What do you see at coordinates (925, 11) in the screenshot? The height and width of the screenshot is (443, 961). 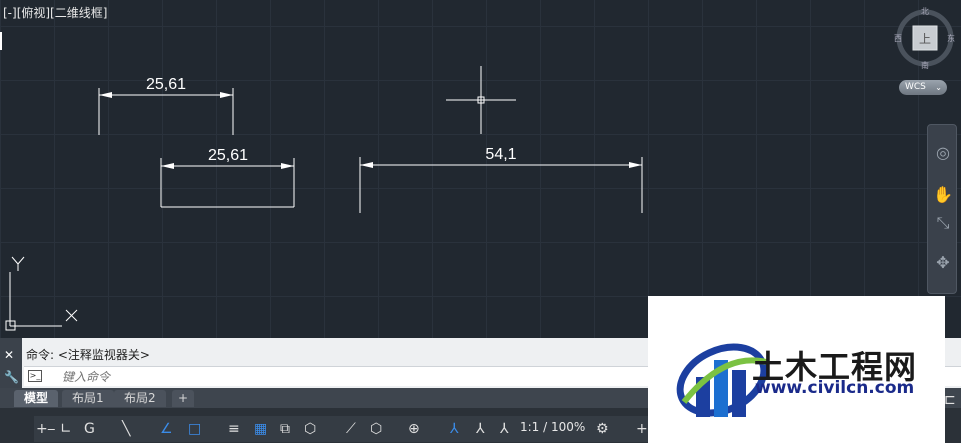 I see `compass-north: 北` at bounding box center [925, 11].